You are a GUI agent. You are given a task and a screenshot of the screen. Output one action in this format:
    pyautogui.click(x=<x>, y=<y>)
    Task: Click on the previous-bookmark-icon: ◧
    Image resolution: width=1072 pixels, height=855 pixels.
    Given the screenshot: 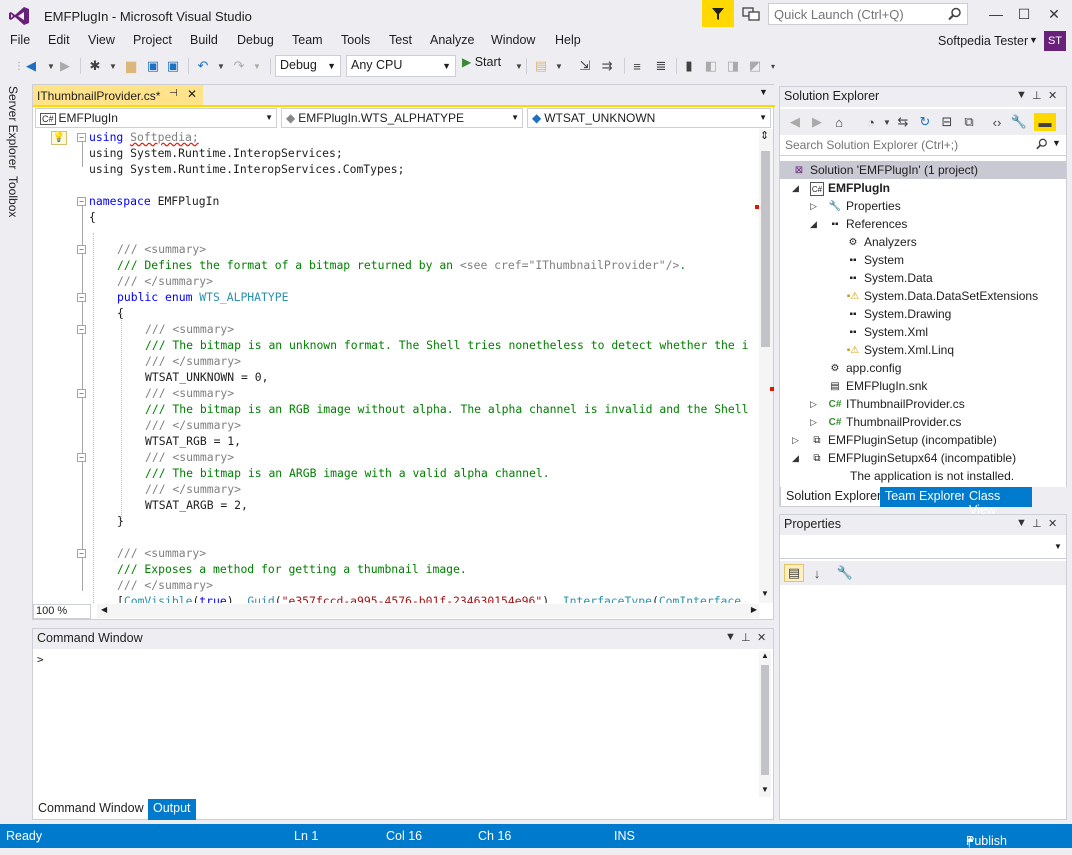 What is the action you would take?
    pyautogui.click(x=711, y=66)
    